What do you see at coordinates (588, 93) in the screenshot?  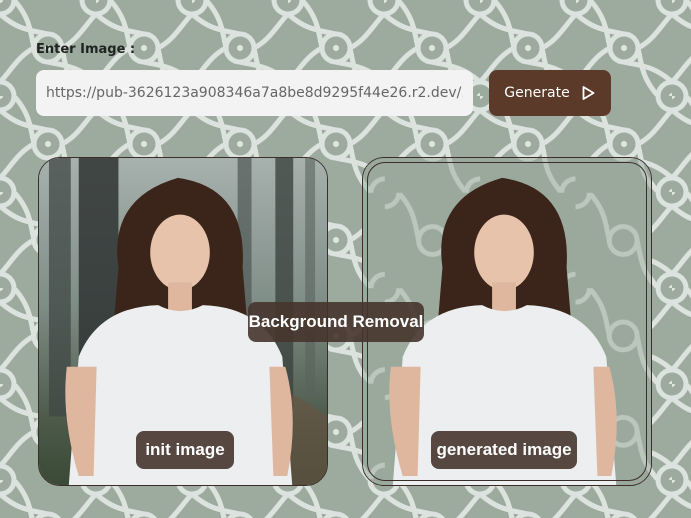 I see `play-icon` at bounding box center [588, 93].